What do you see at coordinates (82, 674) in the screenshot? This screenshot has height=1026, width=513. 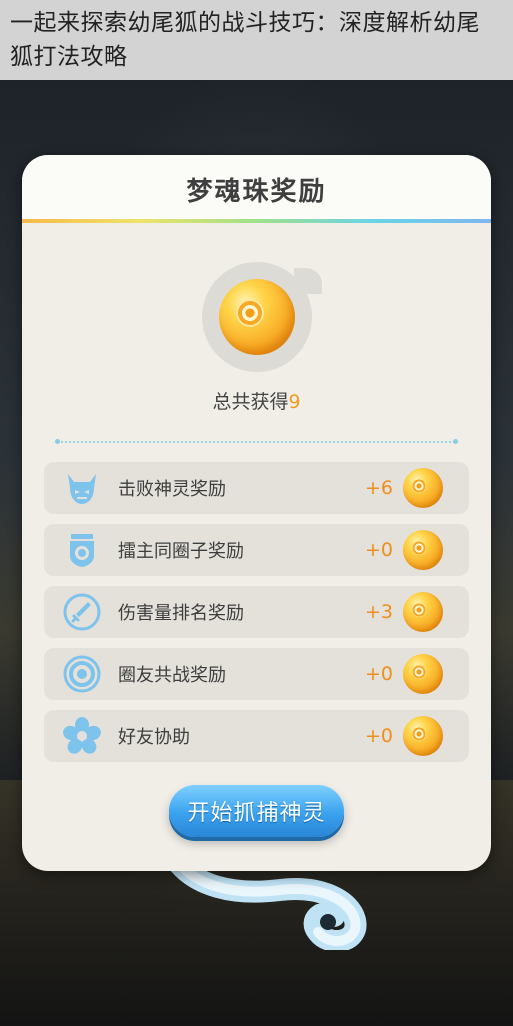 I see `target-ring-icon` at bounding box center [82, 674].